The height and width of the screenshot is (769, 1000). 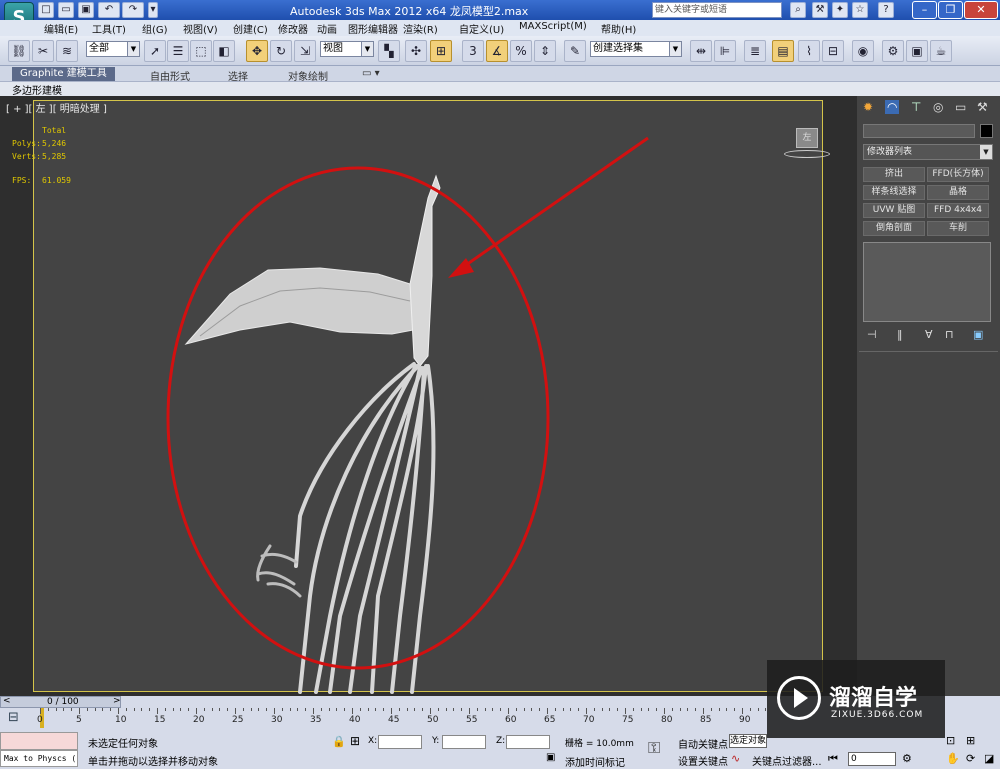 What do you see at coordinates (200, 28) in the screenshot?
I see `menu-view: 视图(V)` at bounding box center [200, 28].